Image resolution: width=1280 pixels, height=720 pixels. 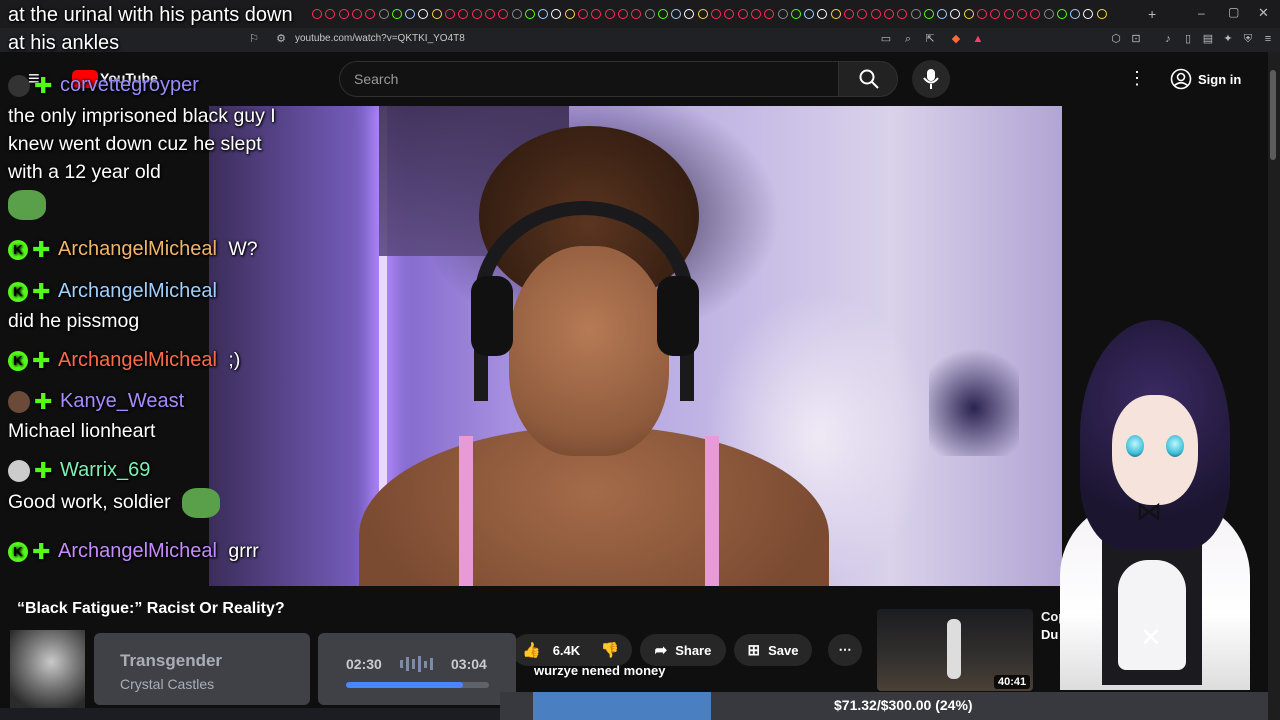 I want to click on more-actions-button: ⋯, so click(x=845, y=650).